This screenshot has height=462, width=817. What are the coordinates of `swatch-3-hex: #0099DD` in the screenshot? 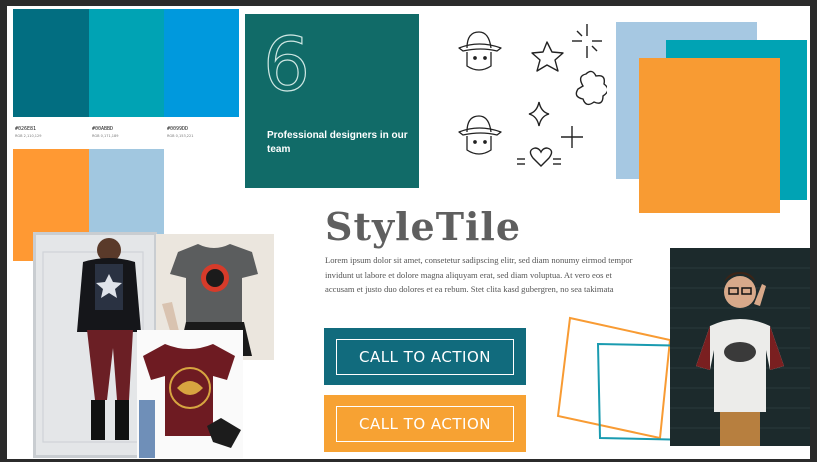 It's located at (178, 129).